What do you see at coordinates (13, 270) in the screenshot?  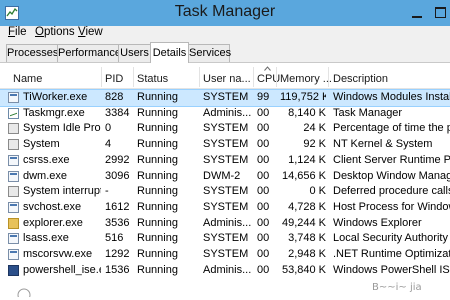 I see `powershell-icon` at bounding box center [13, 270].